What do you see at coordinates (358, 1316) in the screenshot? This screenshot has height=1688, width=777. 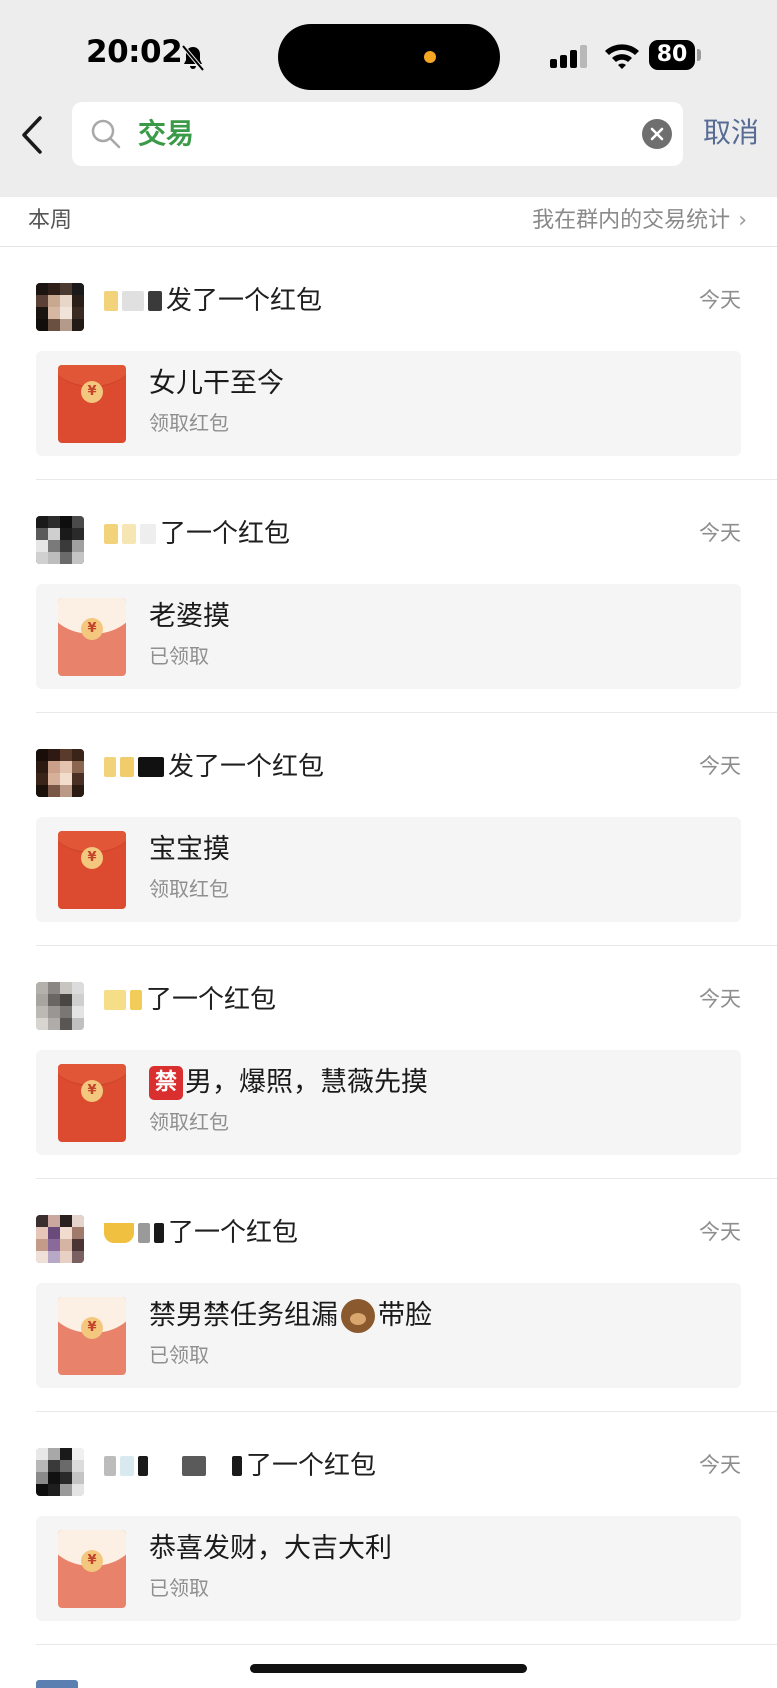 I see `bear-emoji-icon` at bounding box center [358, 1316].